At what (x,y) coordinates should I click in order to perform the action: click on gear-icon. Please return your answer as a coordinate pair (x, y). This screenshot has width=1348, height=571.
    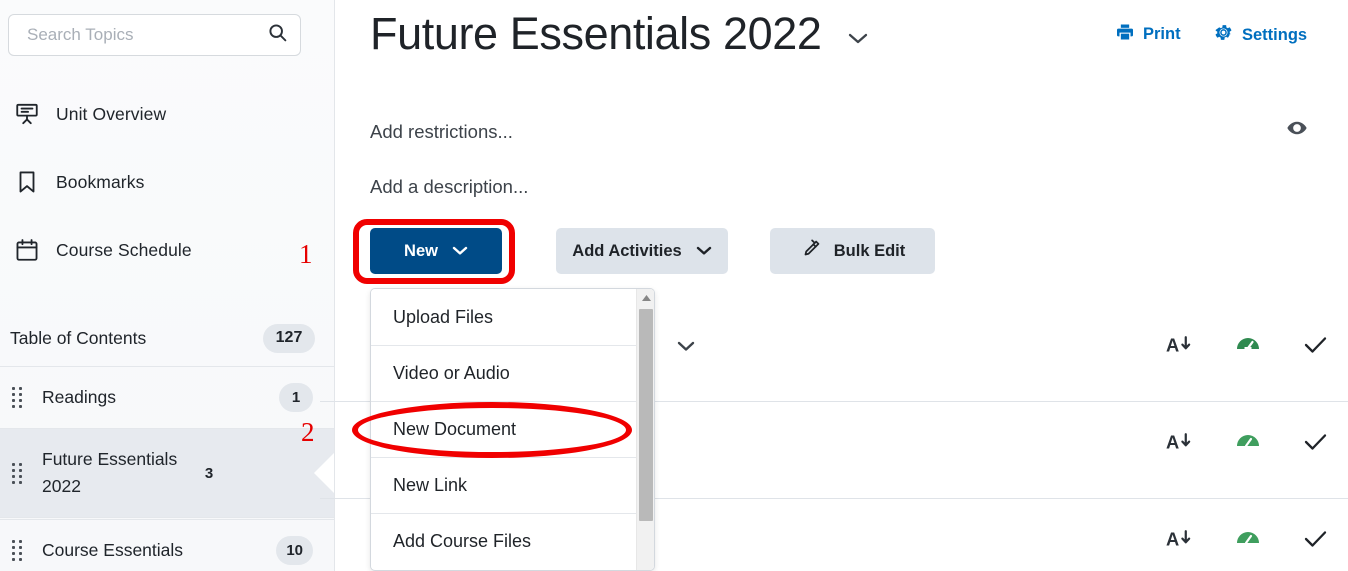
    Looking at the image, I should click on (1223, 35).